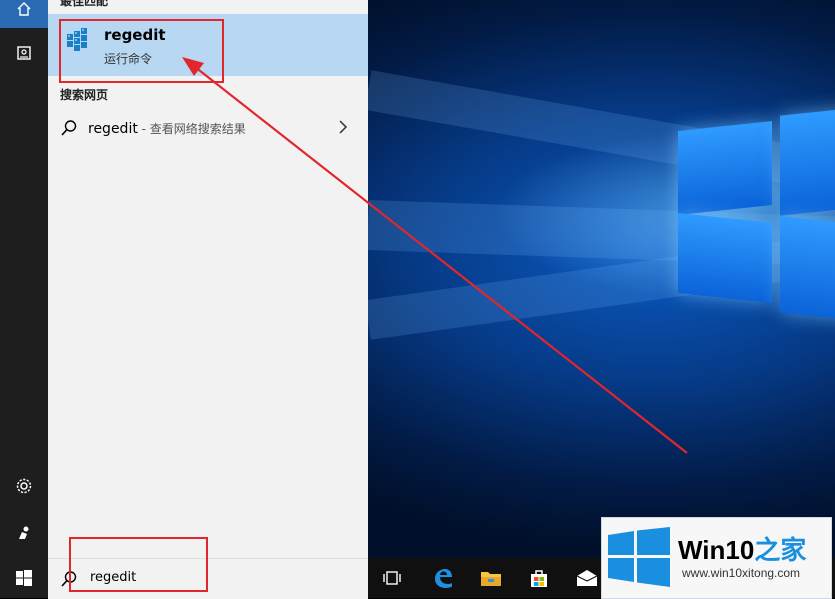  What do you see at coordinates (84, 4) in the screenshot?
I see `best-match-header: 最佳匹配` at bounding box center [84, 4].